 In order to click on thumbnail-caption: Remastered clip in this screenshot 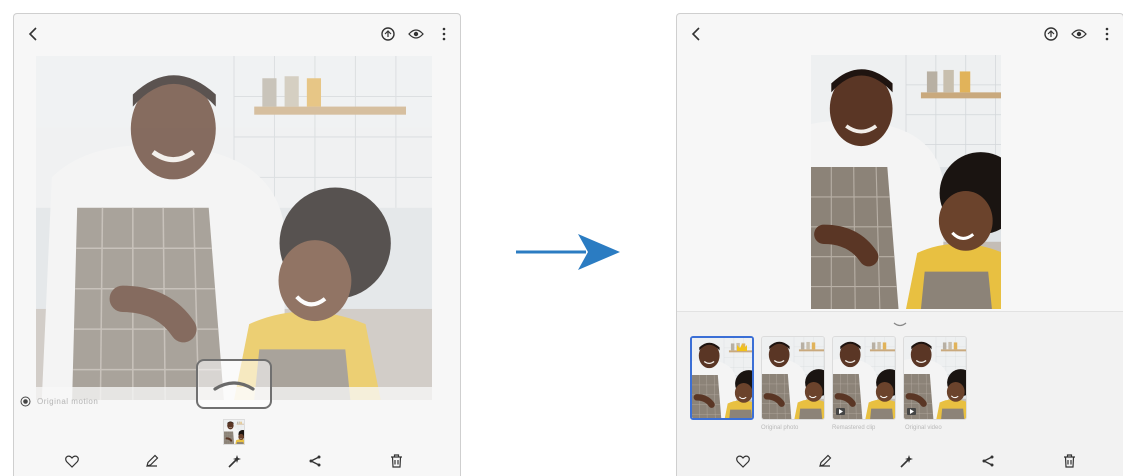, I will do `click(854, 428)`.